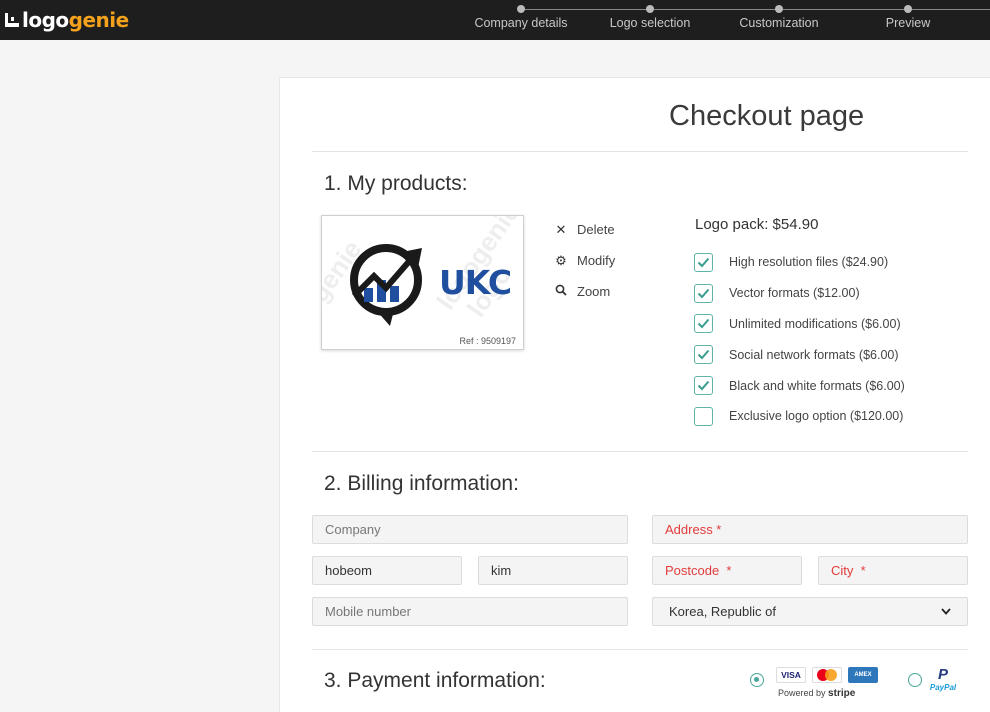 The width and height of the screenshot is (990, 712). Describe the element at coordinates (650, 23) in the screenshot. I see `step-label: Logo selection` at that location.